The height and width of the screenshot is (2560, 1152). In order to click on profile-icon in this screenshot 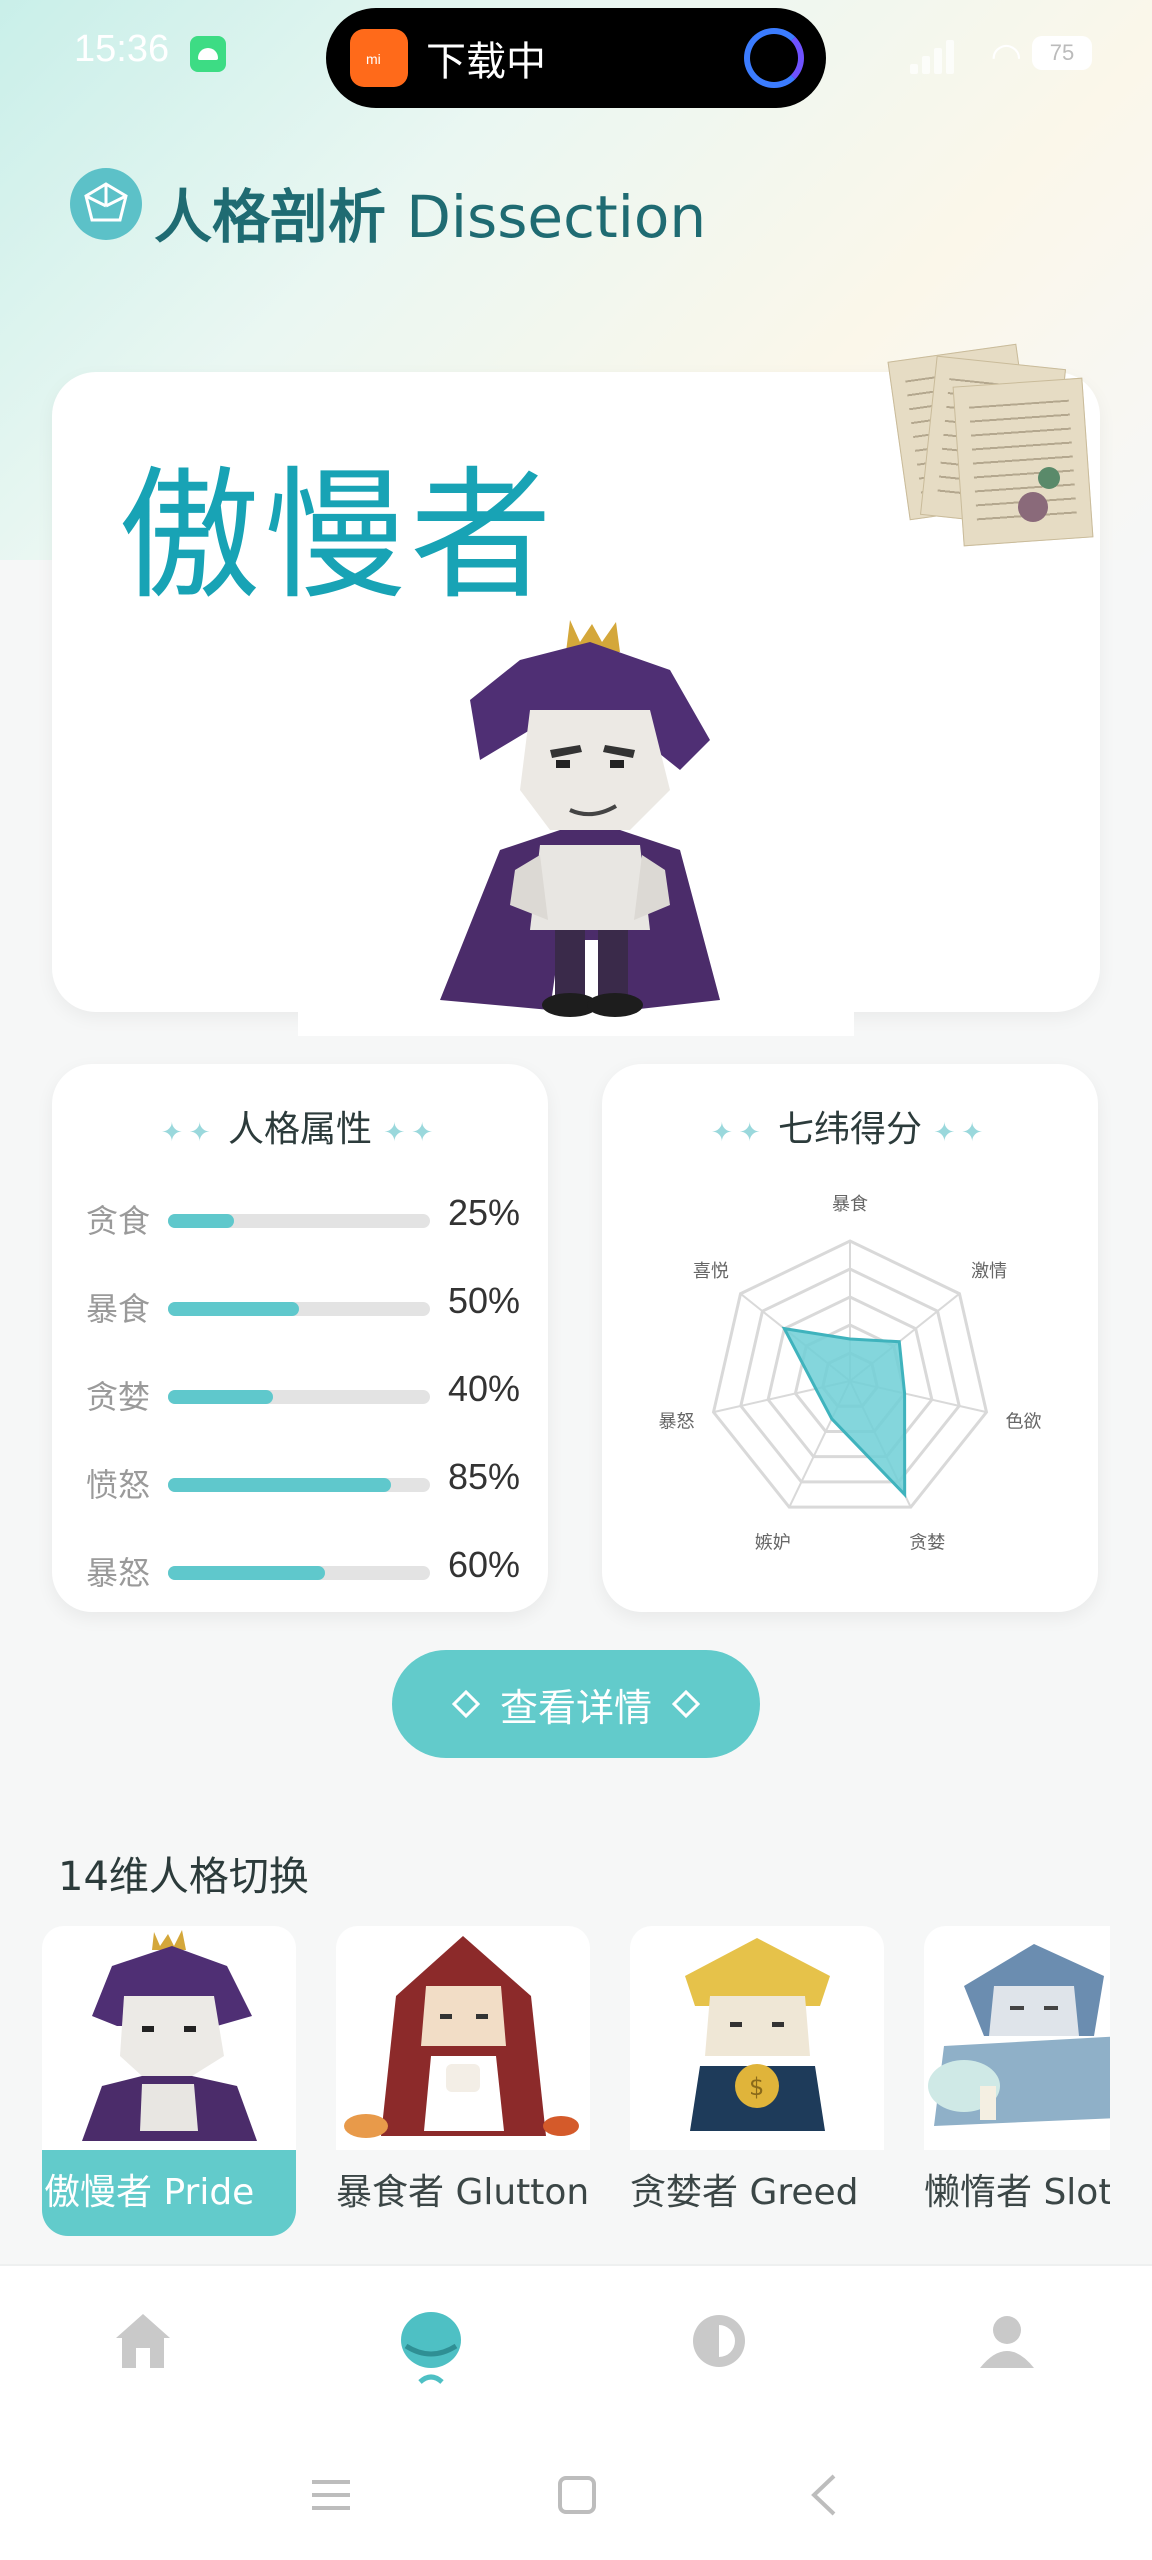, I will do `click(1007, 2341)`.